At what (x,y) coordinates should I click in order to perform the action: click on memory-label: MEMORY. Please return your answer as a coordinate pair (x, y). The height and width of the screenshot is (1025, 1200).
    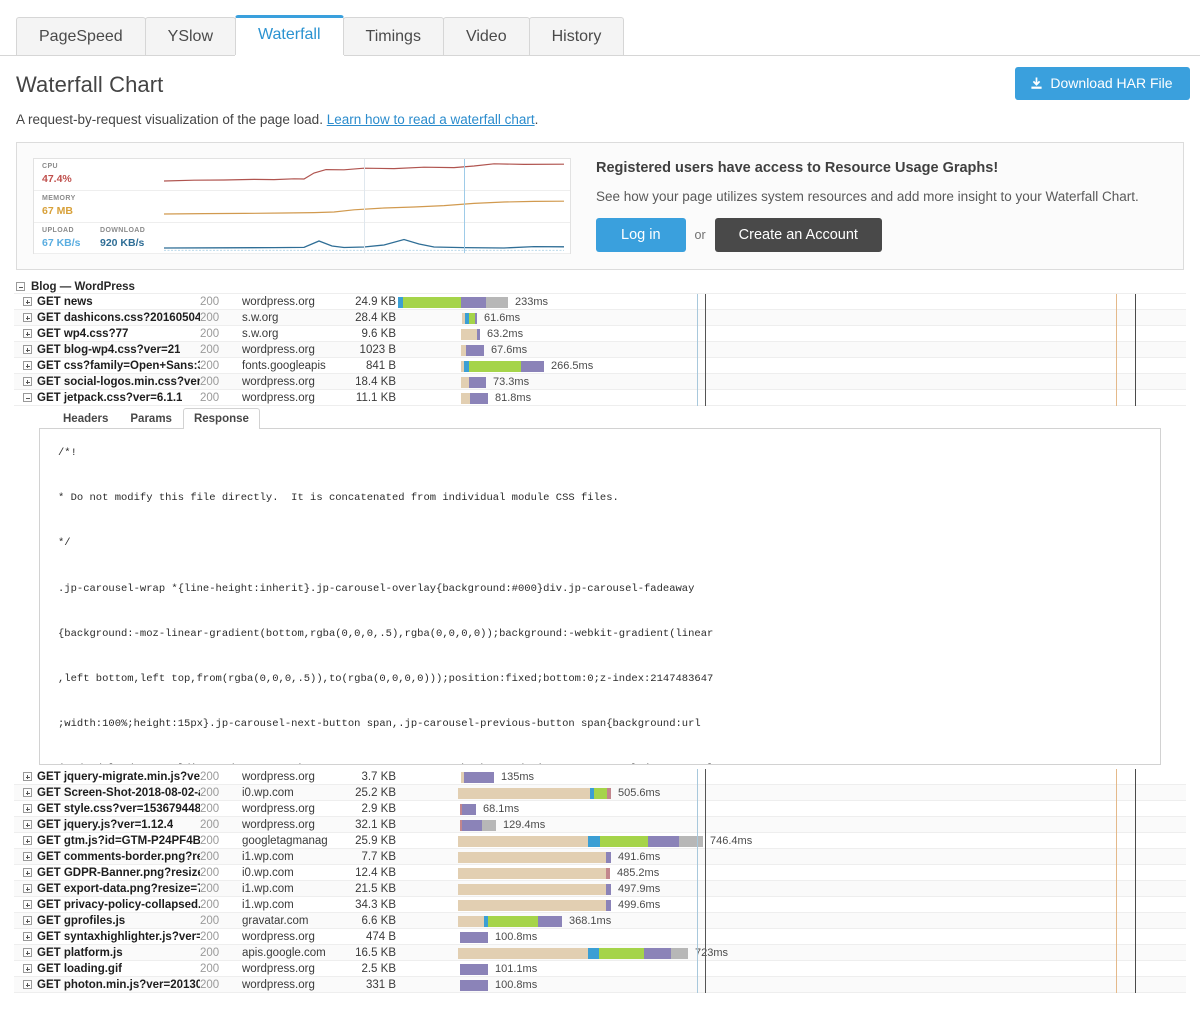
    Looking at the image, I should click on (59, 198).